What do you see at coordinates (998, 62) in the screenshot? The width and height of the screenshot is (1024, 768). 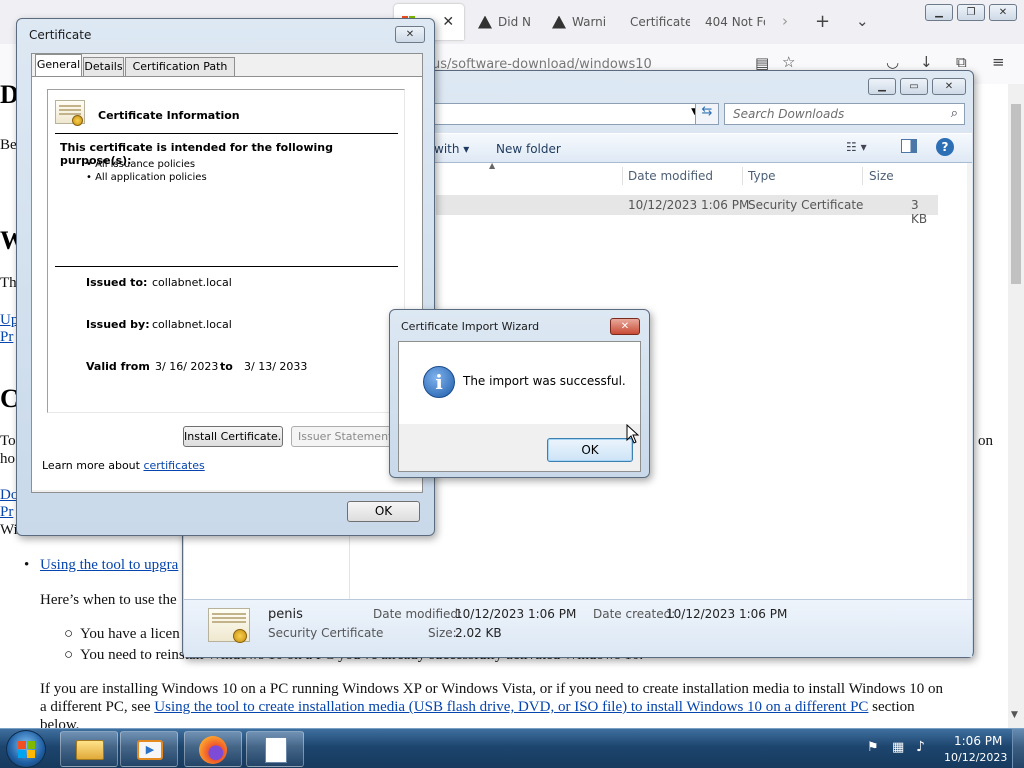 I see `menu-icon: ≡` at bounding box center [998, 62].